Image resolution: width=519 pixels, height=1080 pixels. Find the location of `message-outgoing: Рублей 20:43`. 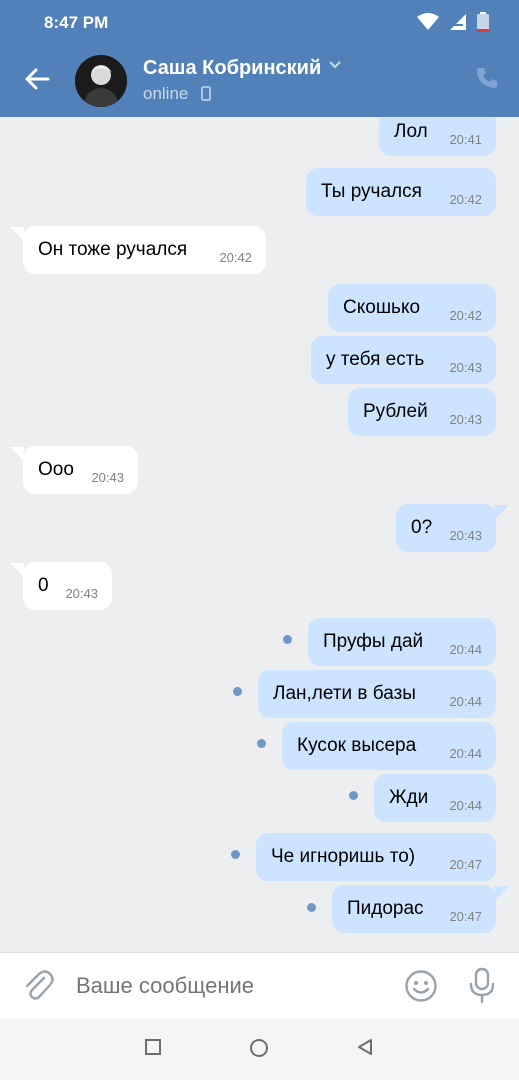

message-outgoing: Рублей 20:43 is located at coordinates (422, 412).